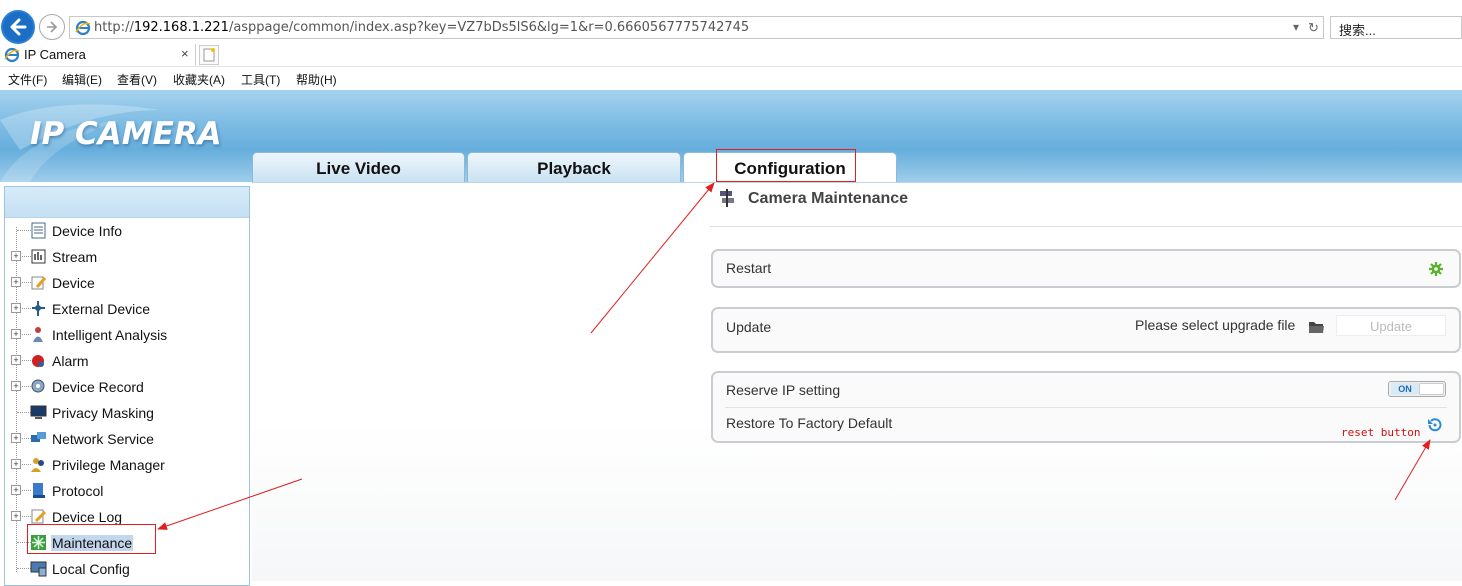 Image resolution: width=1462 pixels, height=586 pixels. Describe the element at coordinates (1435, 425) in the screenshot. I see `reset-icon` at that location.